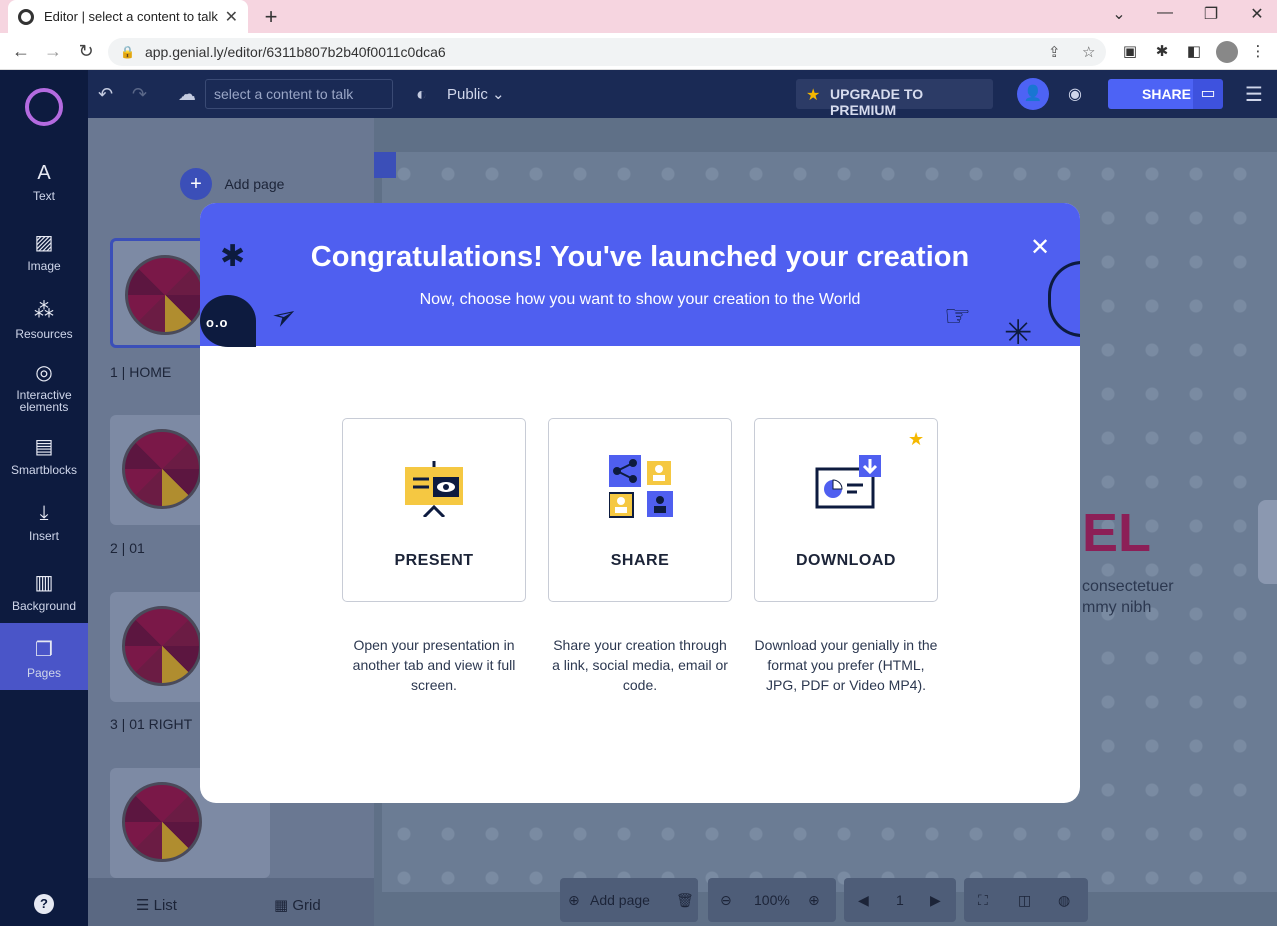 The image size is (1277, 926). What do you see at coordinates (131, 16) in the screenshot?
I see `tab-title: Editor | select a content to talk` at bounding box center [131, 16].